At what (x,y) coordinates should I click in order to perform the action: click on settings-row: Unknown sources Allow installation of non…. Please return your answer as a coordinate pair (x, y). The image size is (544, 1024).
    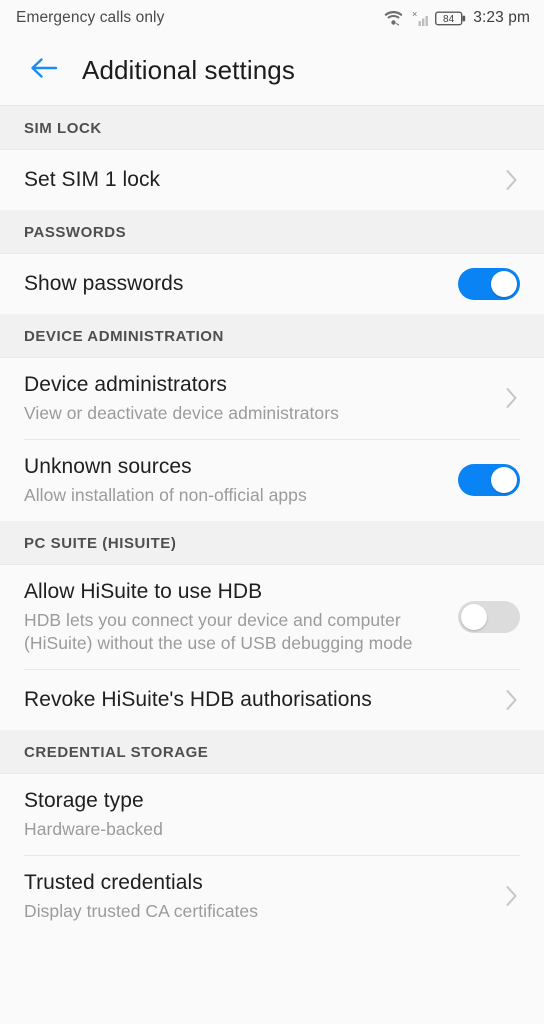
    Looking at the image, I should click on (272, 480).